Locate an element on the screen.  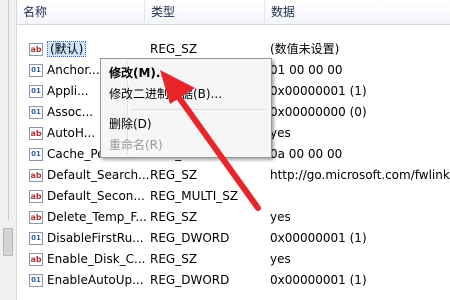
list-row: ab Enable_Disk_C... REG_SZ yes is located at coordinates (233, 259).